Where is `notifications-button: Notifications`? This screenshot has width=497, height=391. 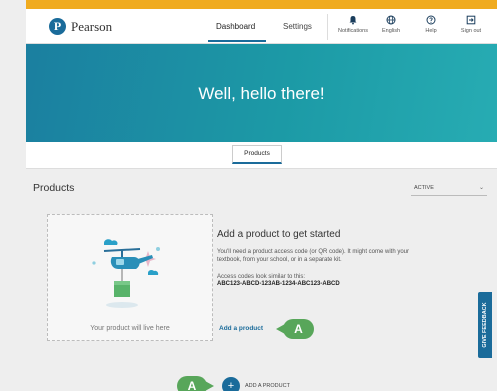 notifications-button: Notifications is located at coordinates (353, 24).